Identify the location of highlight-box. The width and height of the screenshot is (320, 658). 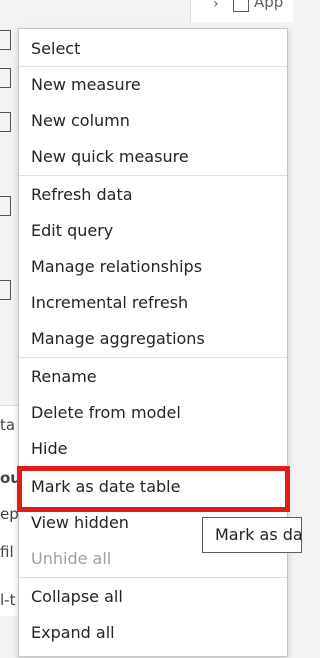
(153, 489).